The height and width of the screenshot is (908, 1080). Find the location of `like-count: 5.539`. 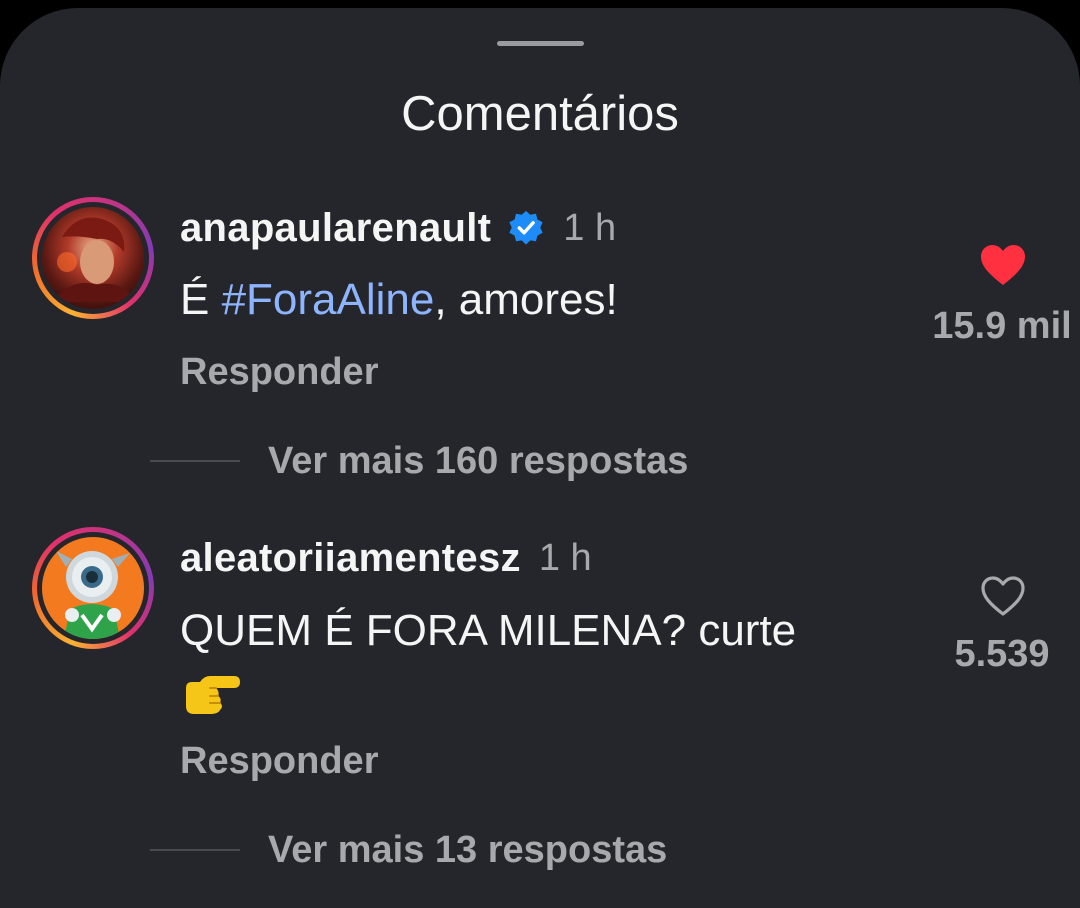

like-count: 5.539 is located at coordinates (1002, 654).